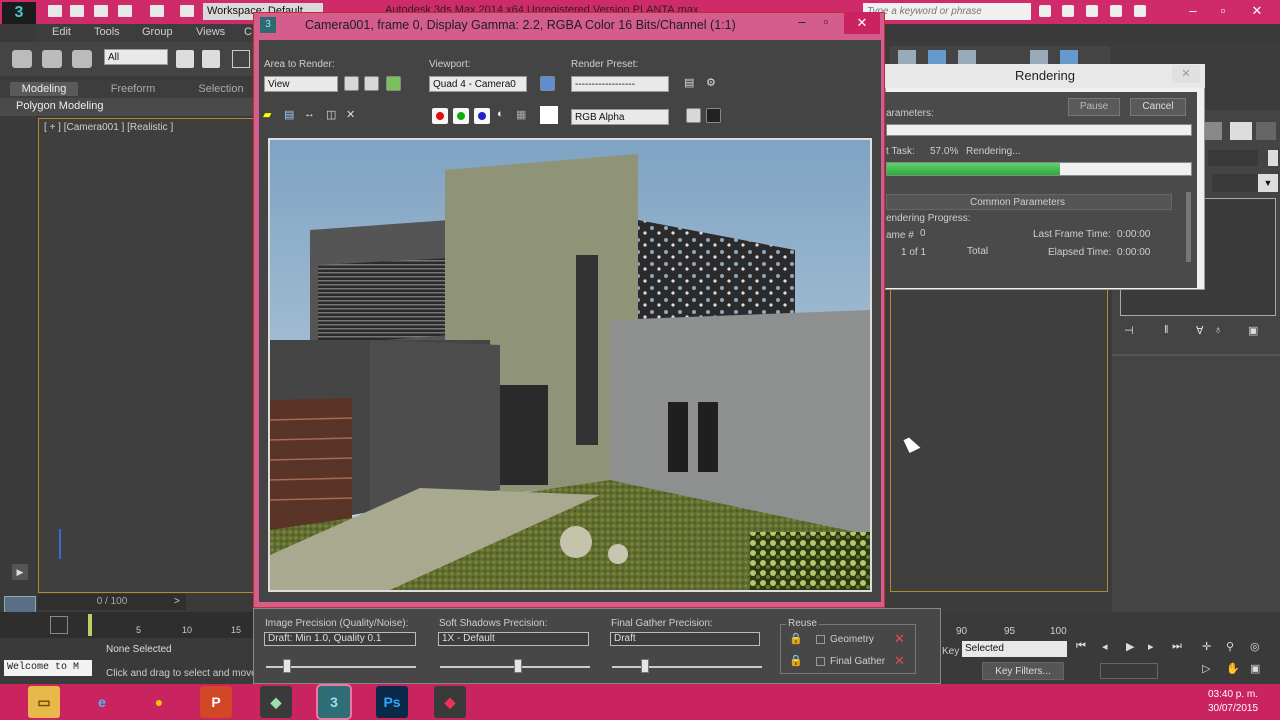 The image size is (1280, 720). Describe the element at coordinates (1130, 646) in the screenshot. I see `play-icon: ▶` at that location.